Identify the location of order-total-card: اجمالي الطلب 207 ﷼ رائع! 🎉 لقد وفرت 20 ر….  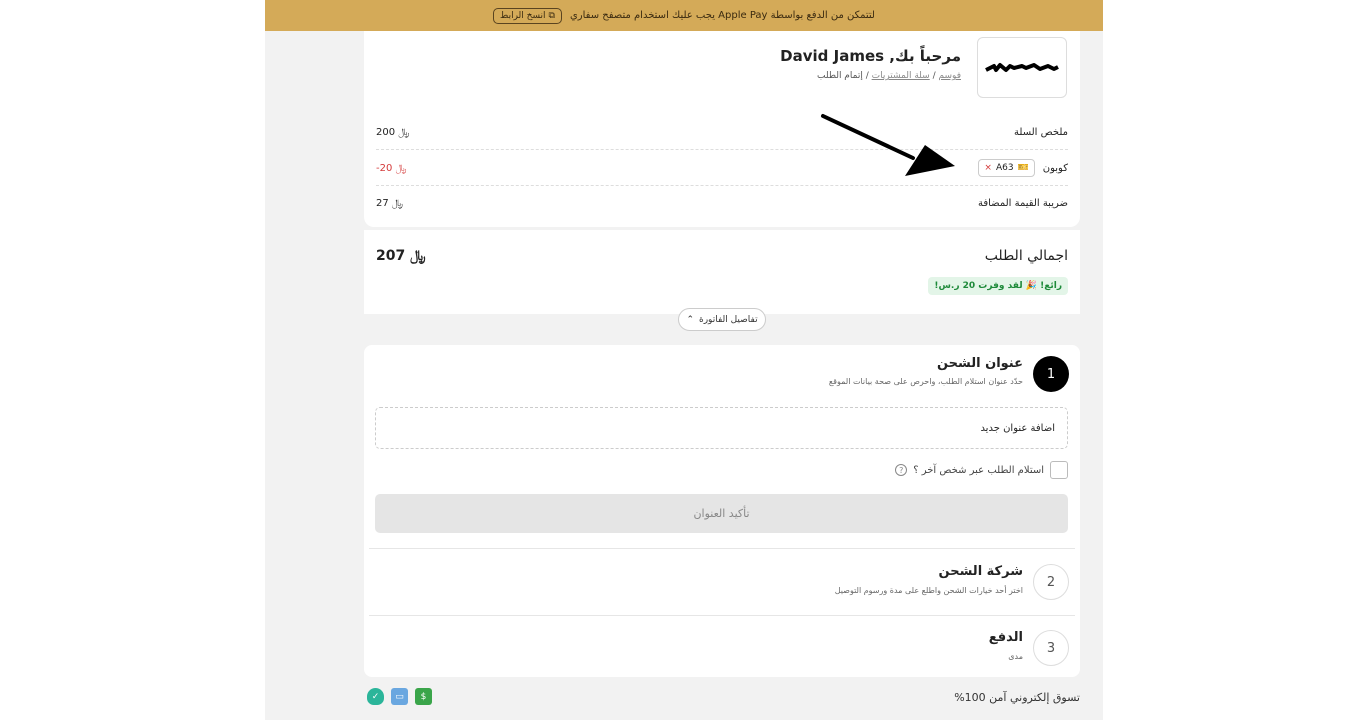
(722, 272).